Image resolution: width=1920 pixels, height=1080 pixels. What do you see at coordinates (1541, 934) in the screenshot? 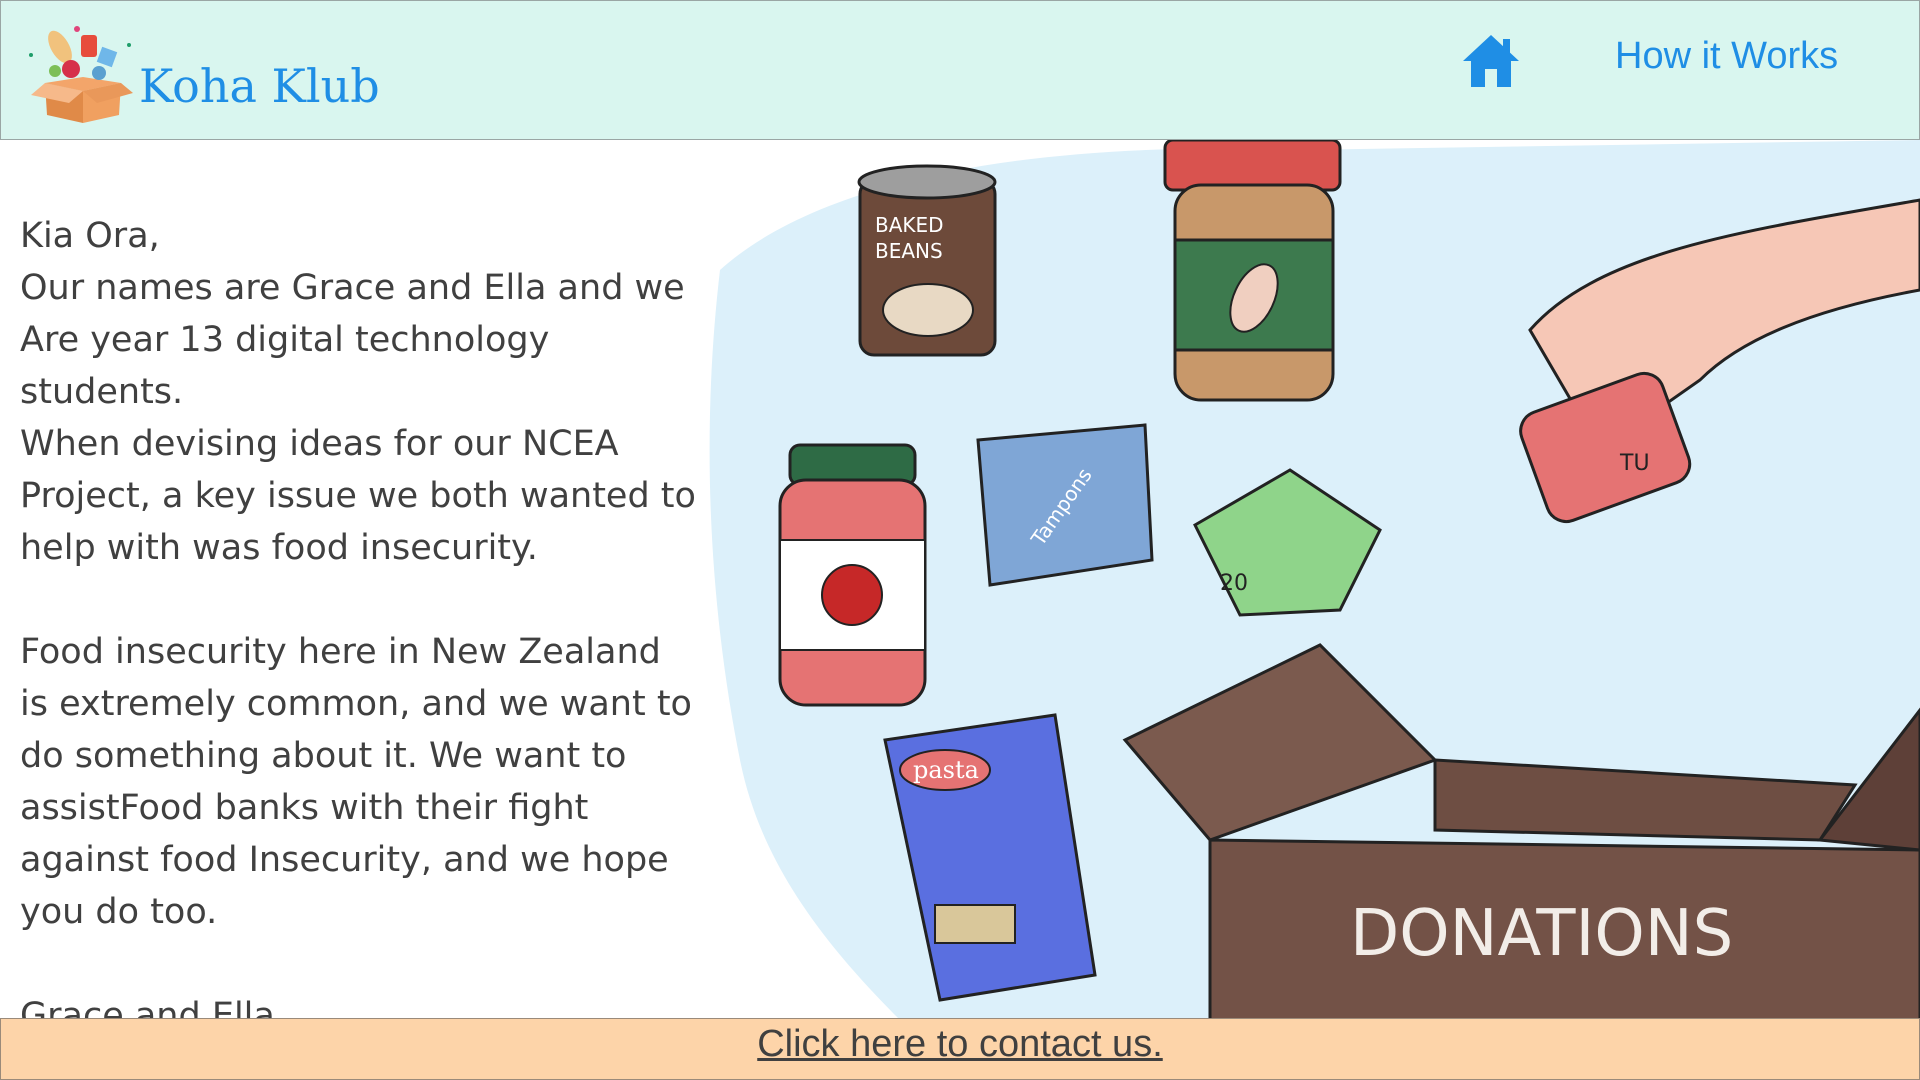
I see `donations-label: DONATIONS` at bounding box center [1541, 934].